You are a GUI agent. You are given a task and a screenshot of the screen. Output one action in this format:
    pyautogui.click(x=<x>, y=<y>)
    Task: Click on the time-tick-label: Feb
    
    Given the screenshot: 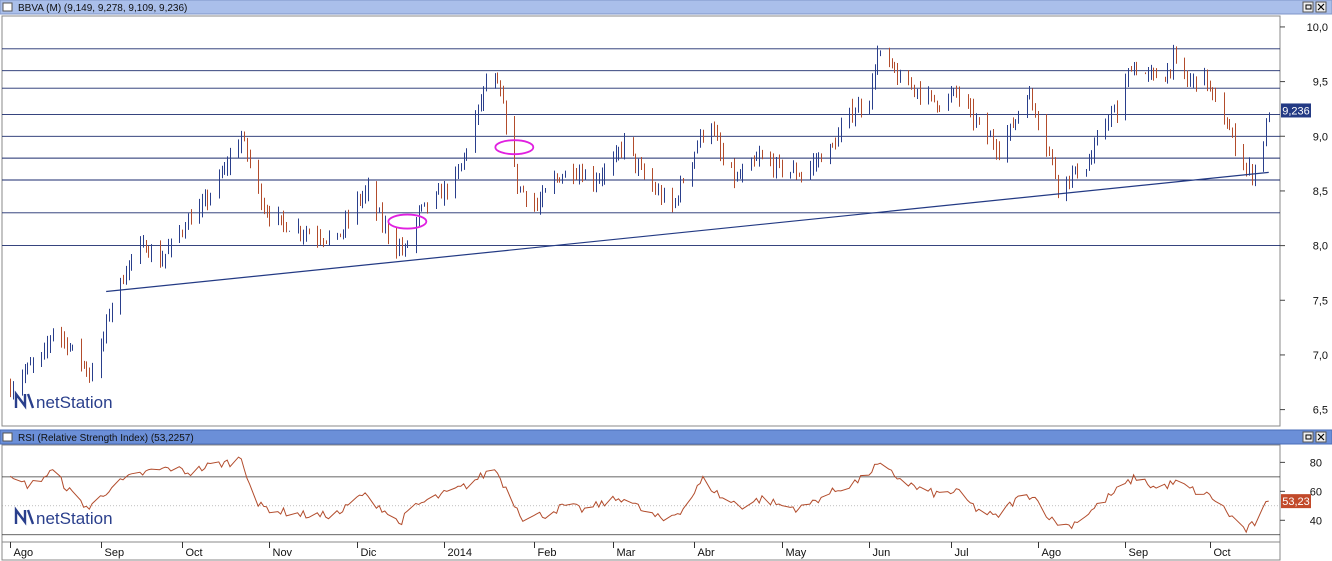 What is the action you would take?
    pyautogui.click(x=547, y=553)
    